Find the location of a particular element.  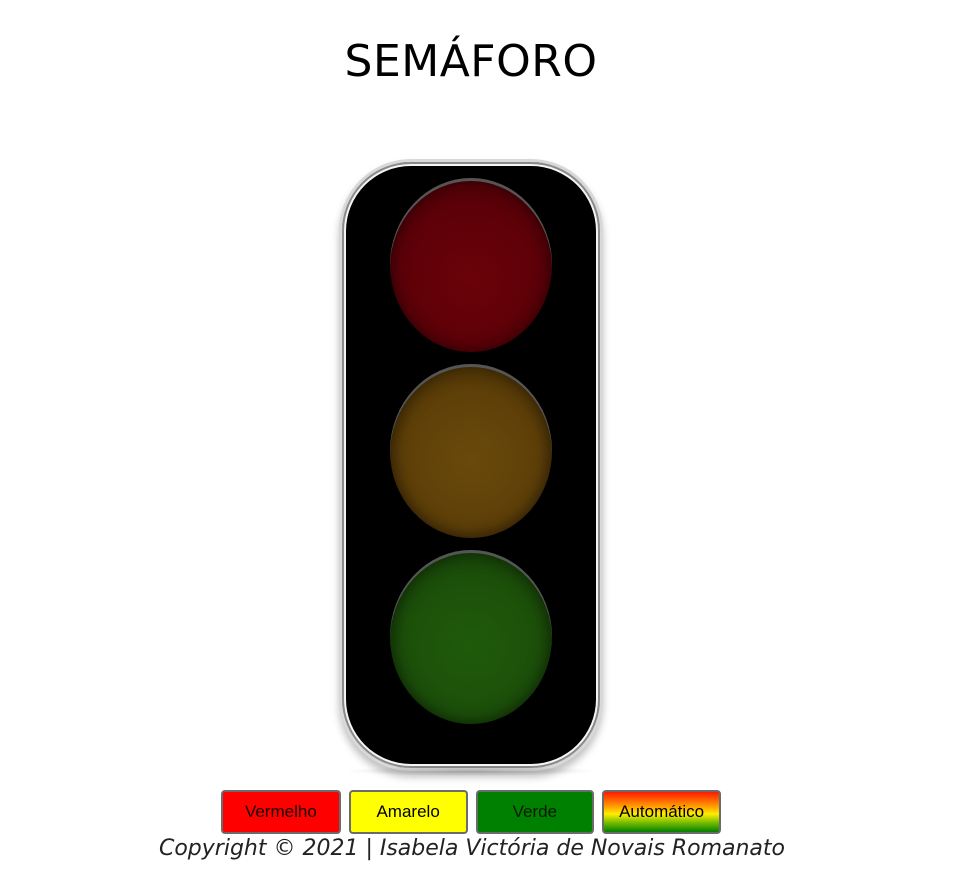

green-button: Verde is located at coordinates (535, 812).